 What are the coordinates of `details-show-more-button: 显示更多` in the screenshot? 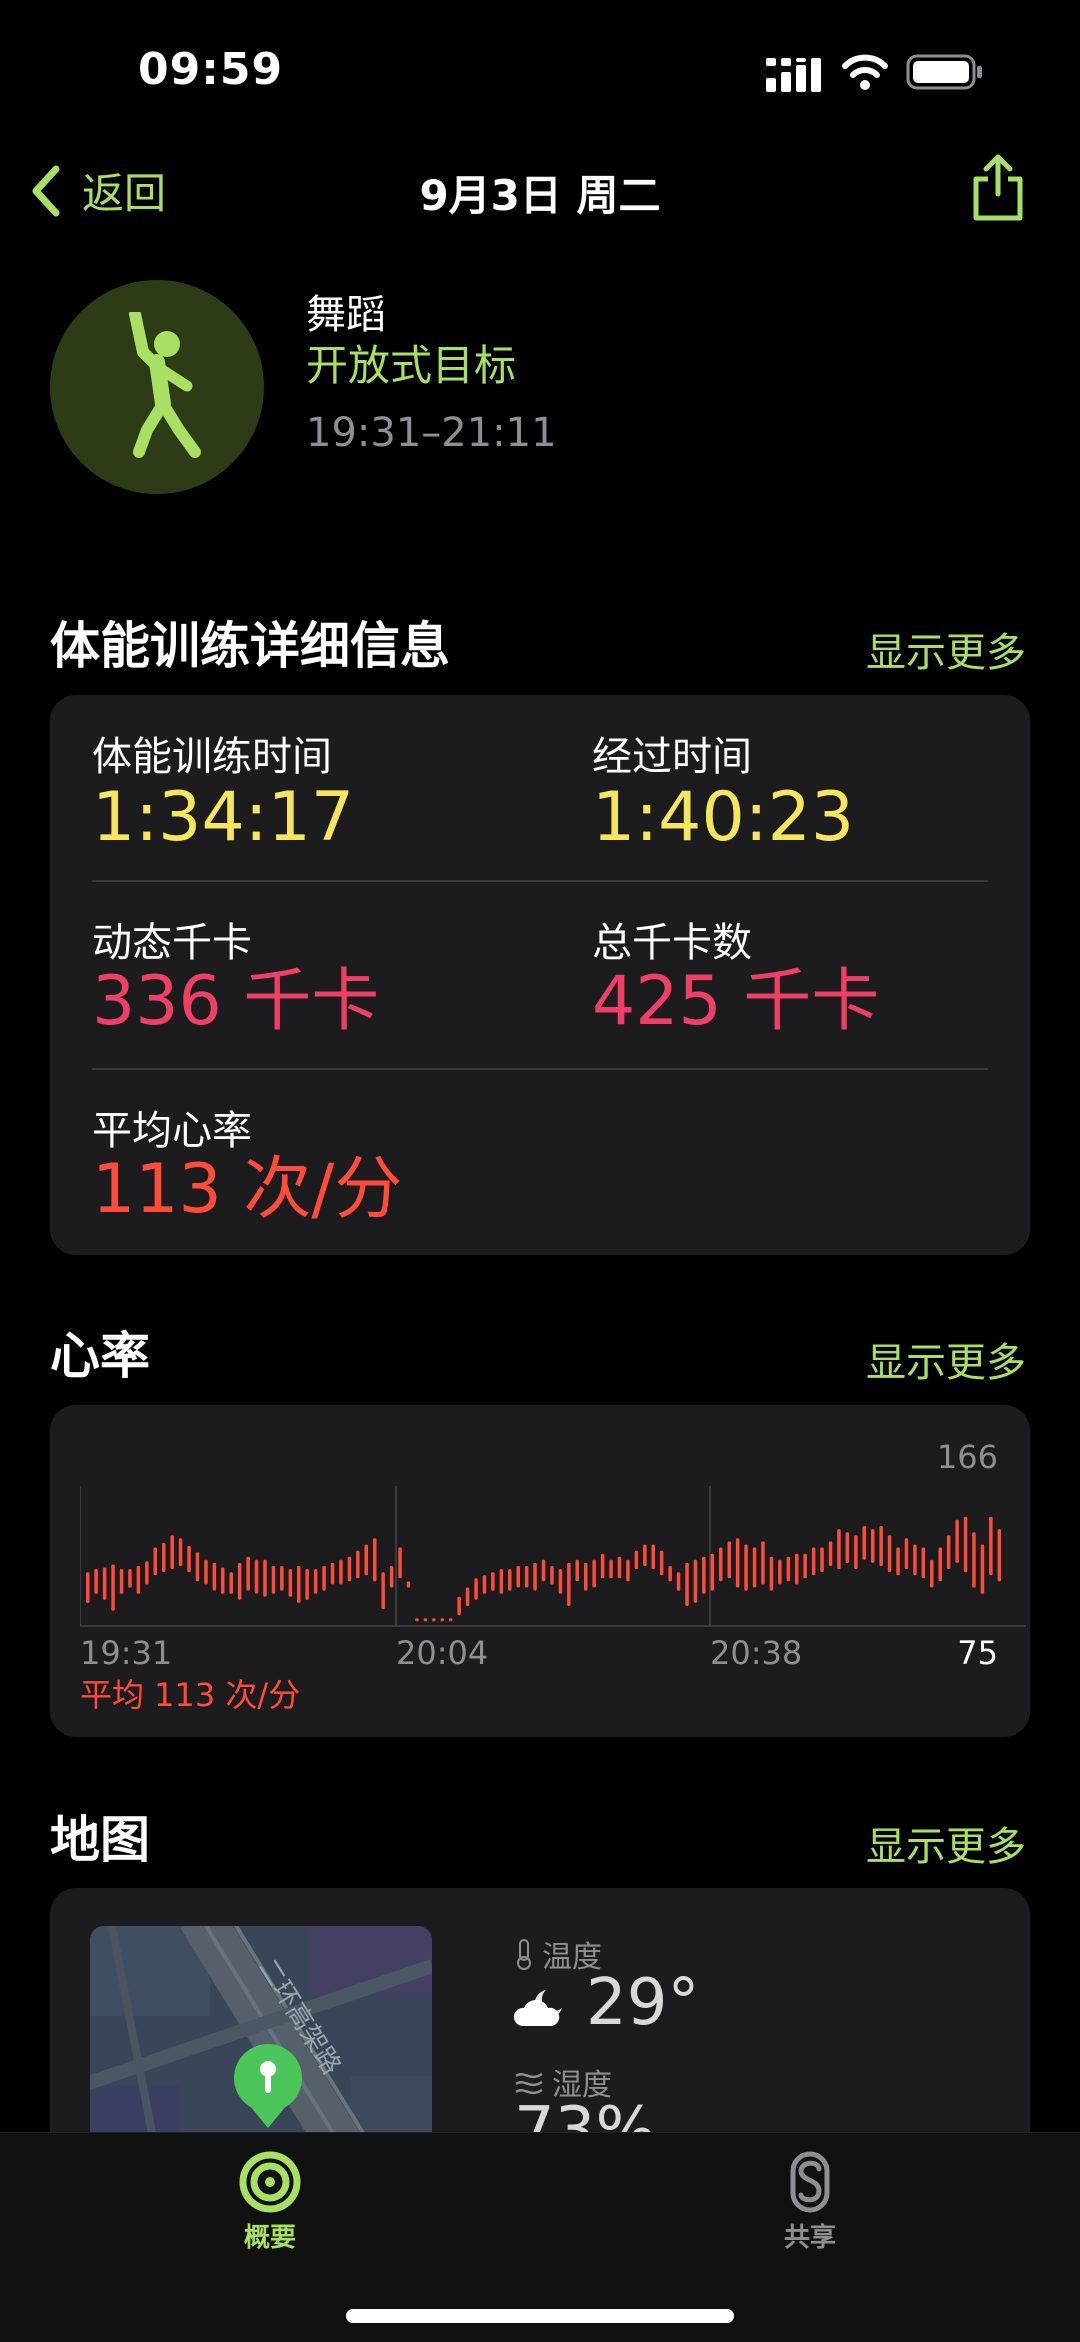 It's located at (946, 649).